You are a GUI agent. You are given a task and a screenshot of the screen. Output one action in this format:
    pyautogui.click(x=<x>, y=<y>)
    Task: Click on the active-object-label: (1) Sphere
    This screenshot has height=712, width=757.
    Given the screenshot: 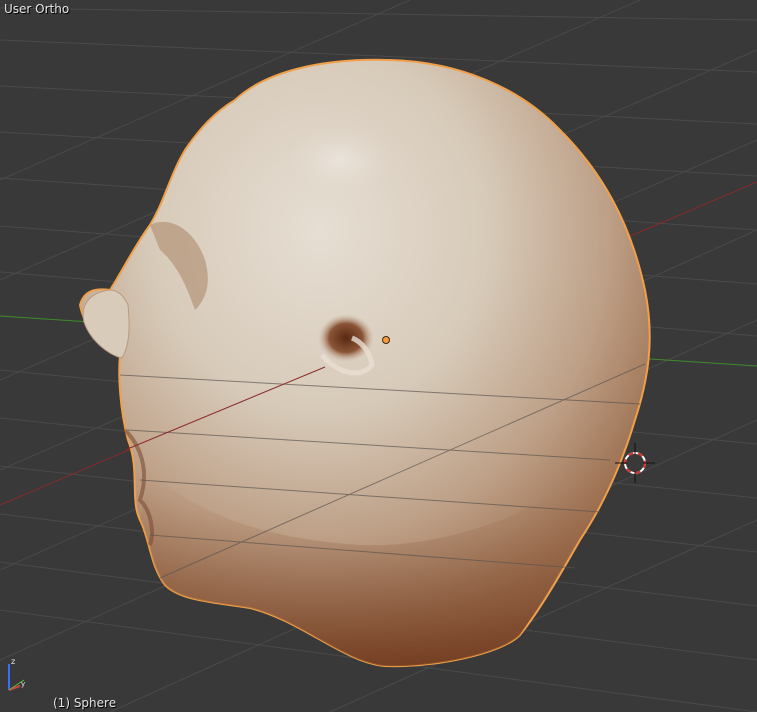 What is the action you would take?
    pyautogui.click(x=85, y=703)
    